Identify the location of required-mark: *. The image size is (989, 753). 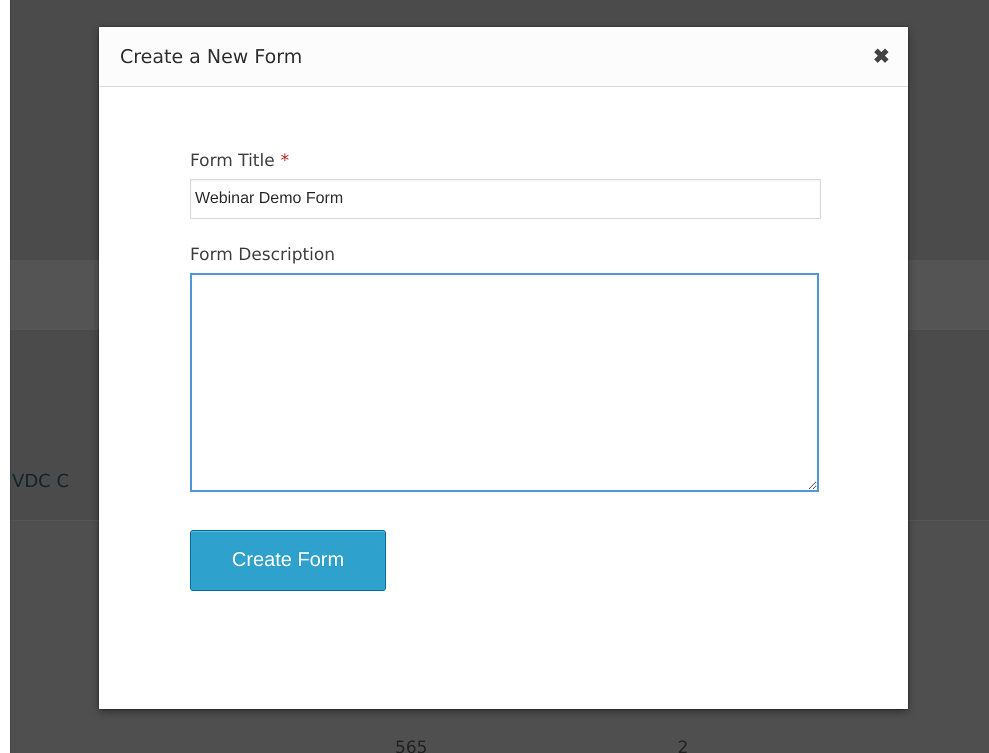
(285, 161).